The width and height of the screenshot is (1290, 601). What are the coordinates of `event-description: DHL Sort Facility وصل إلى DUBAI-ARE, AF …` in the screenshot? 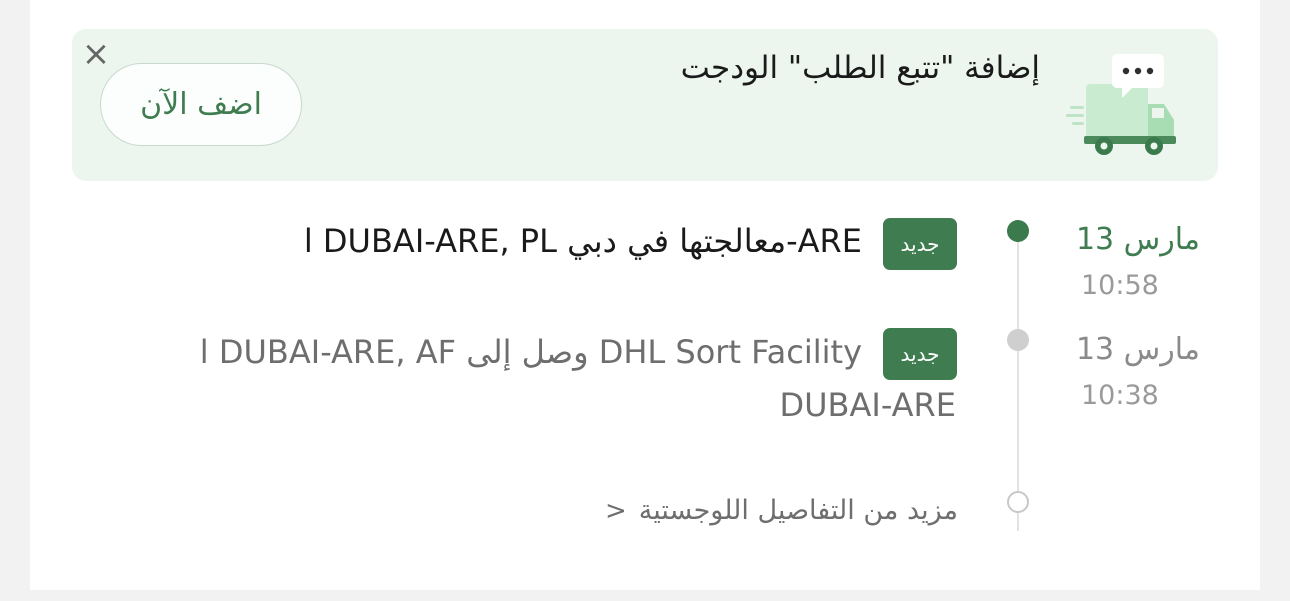 It's located at (530, 352).